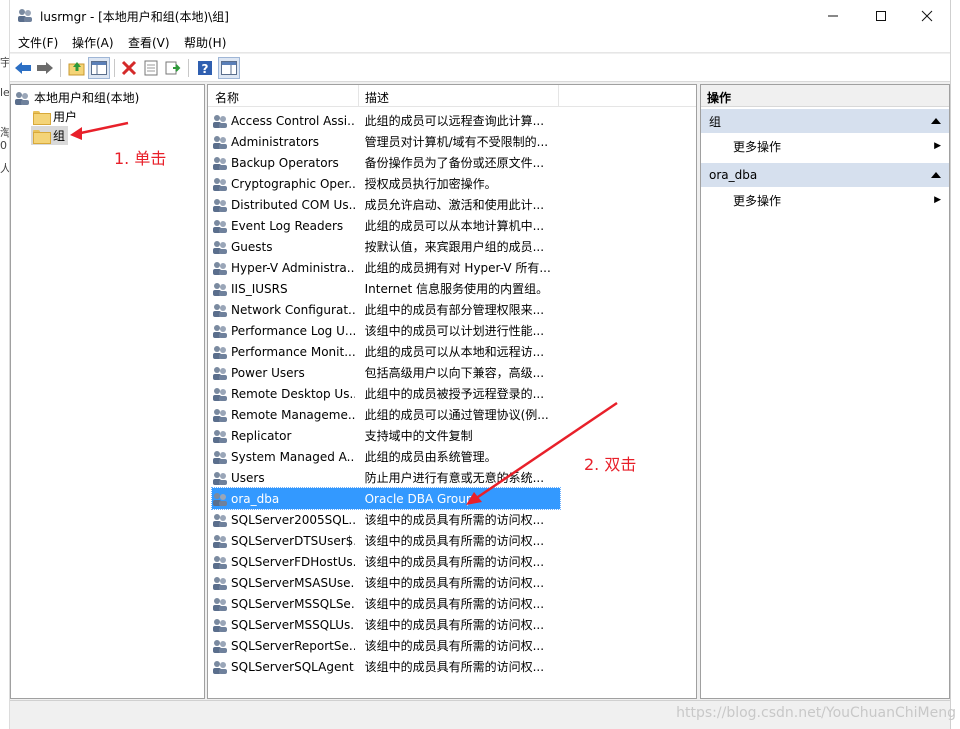 This screenshot has height=729, width=960. Describe the element at coordinates (42, 117) in the screenshot. I see `folder-icon` at that location.